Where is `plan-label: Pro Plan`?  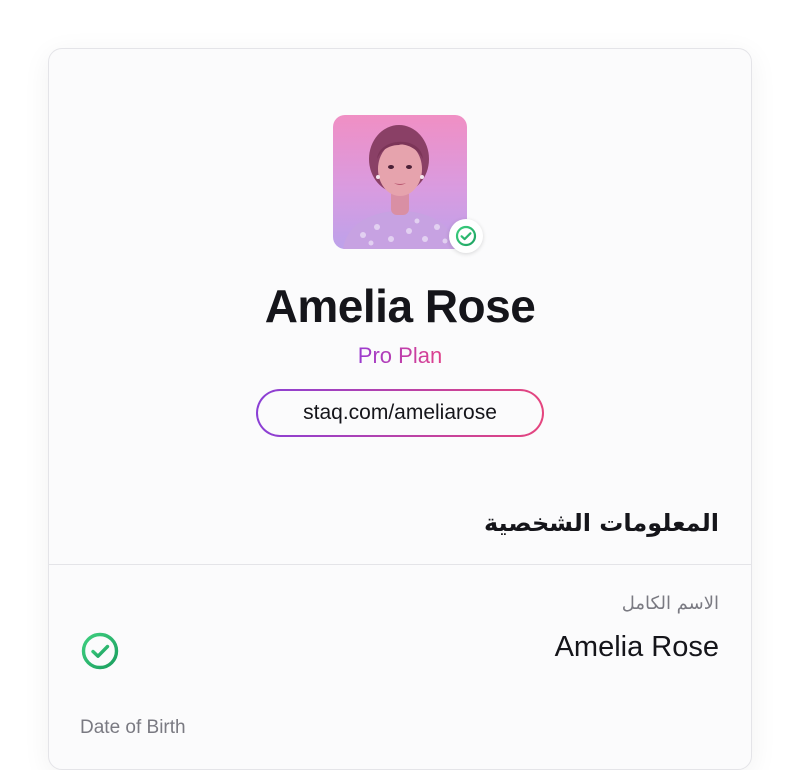 plan-label: Pro Plan is located at coordinates (400, 356).